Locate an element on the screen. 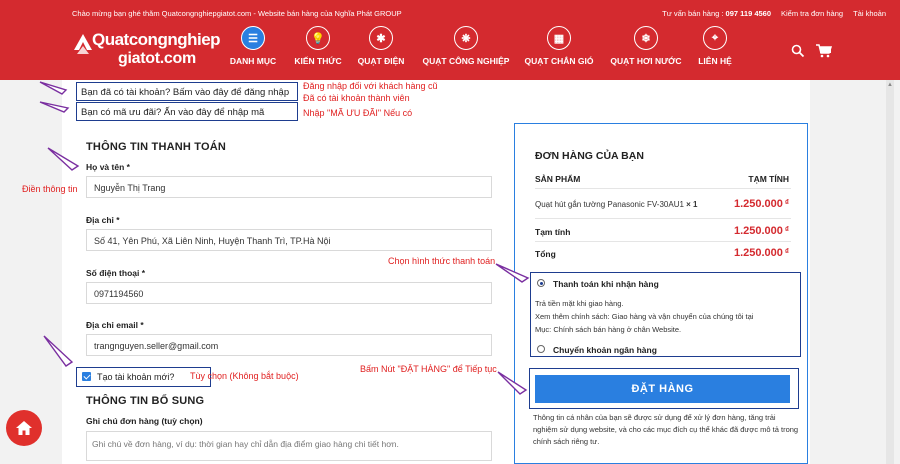 The image size is (900, 464). address-label: Địa chỉ * is located at coordinates (103, 220).